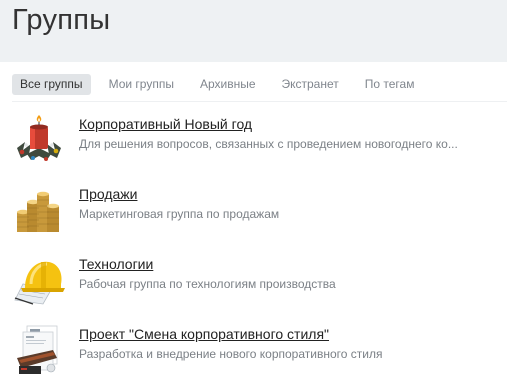 The height and width of the screenshot is (387, 507). I want to click on hard-hat-icon, so click(39, 280).